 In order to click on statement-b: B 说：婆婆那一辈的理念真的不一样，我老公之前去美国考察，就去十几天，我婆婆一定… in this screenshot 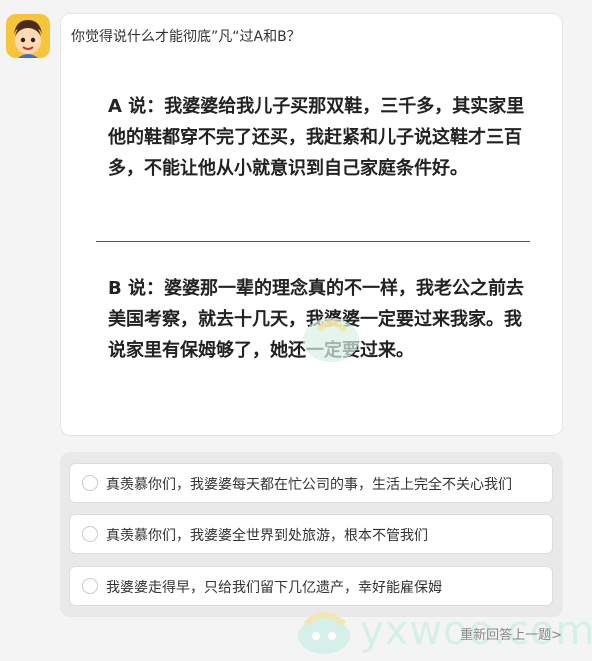, I will do `click(316, 319)`.